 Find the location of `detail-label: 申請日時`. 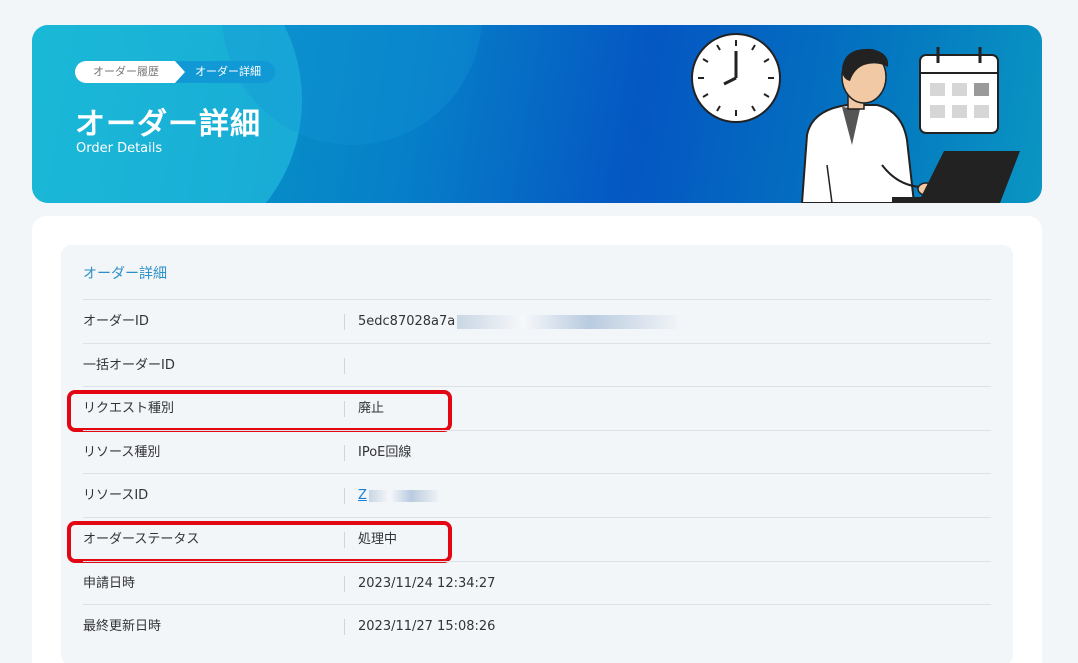

detail-label: 申請日時 is located at coordinates (109, 583).